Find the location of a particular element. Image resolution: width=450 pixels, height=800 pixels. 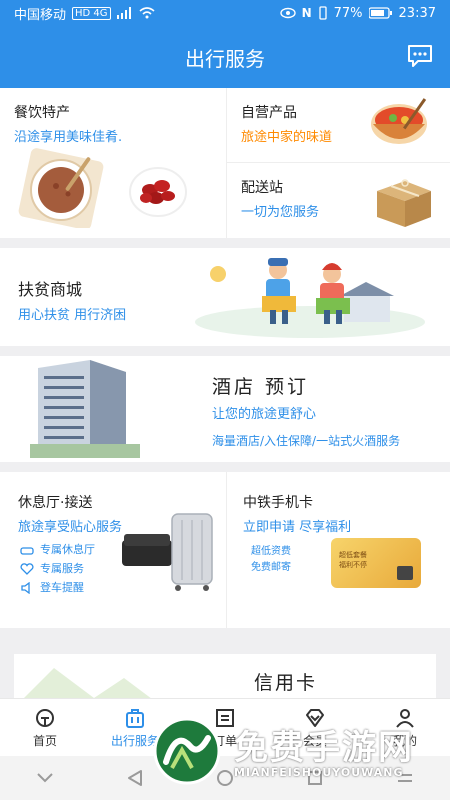

noodle-bowl-image is located at coordinates (399, 121).